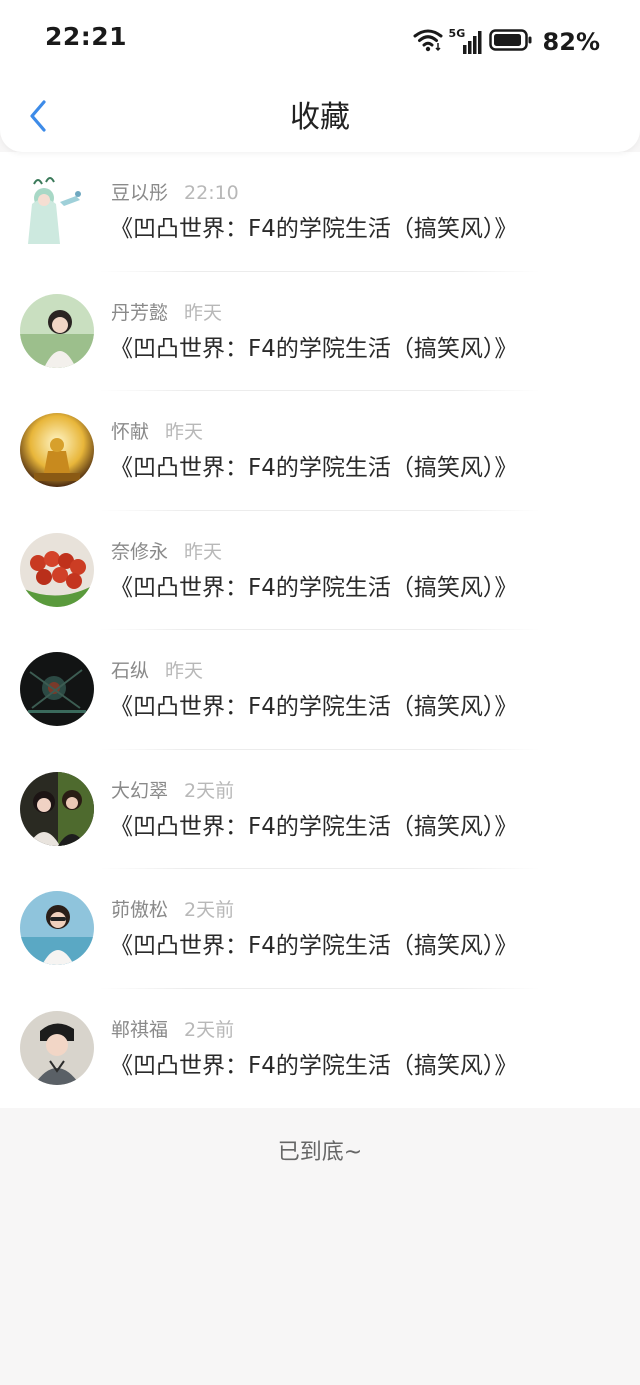 The width and height of the screenshot is (640, 1385). Describe the element at coordinates (157, 432) in the screenshot. I see `item-meta: 怀献 昨天` at that location.